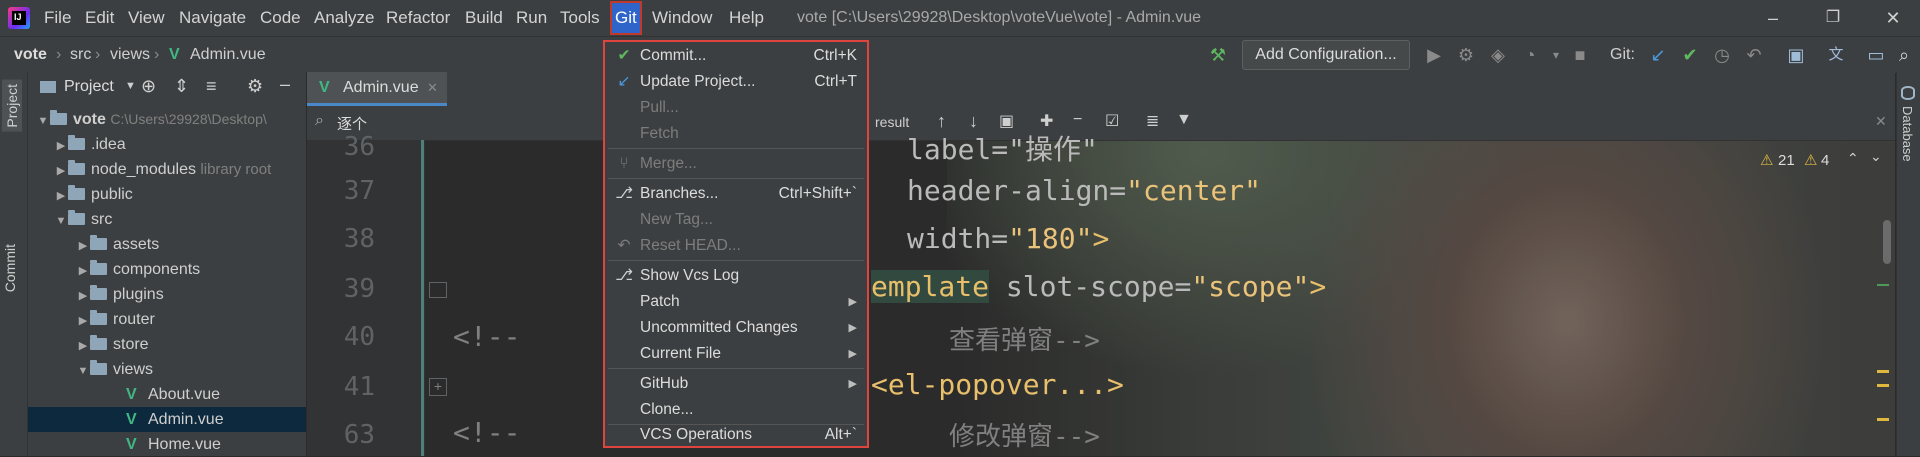  Describe the element at coordinates (167, 294) in the screenshot. I see `tree-item-folder: ▶ plugins` at that location.